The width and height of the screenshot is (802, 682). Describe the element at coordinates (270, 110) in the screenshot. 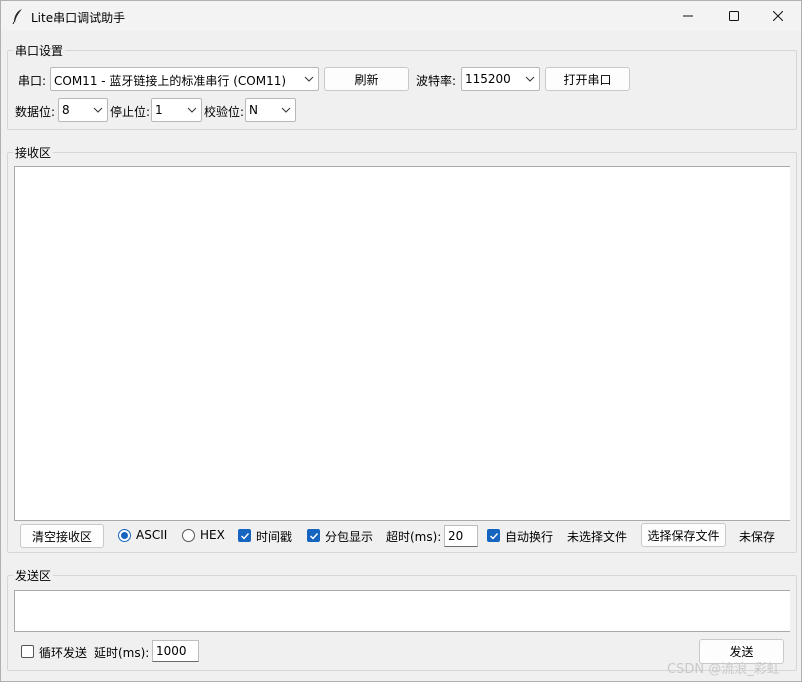

I see `parity-select: N` at that location.